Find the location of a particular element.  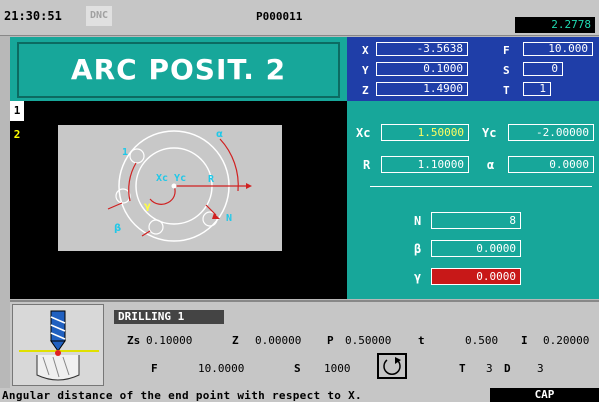

zs-label: Zs is located at coordinates (134, 340).